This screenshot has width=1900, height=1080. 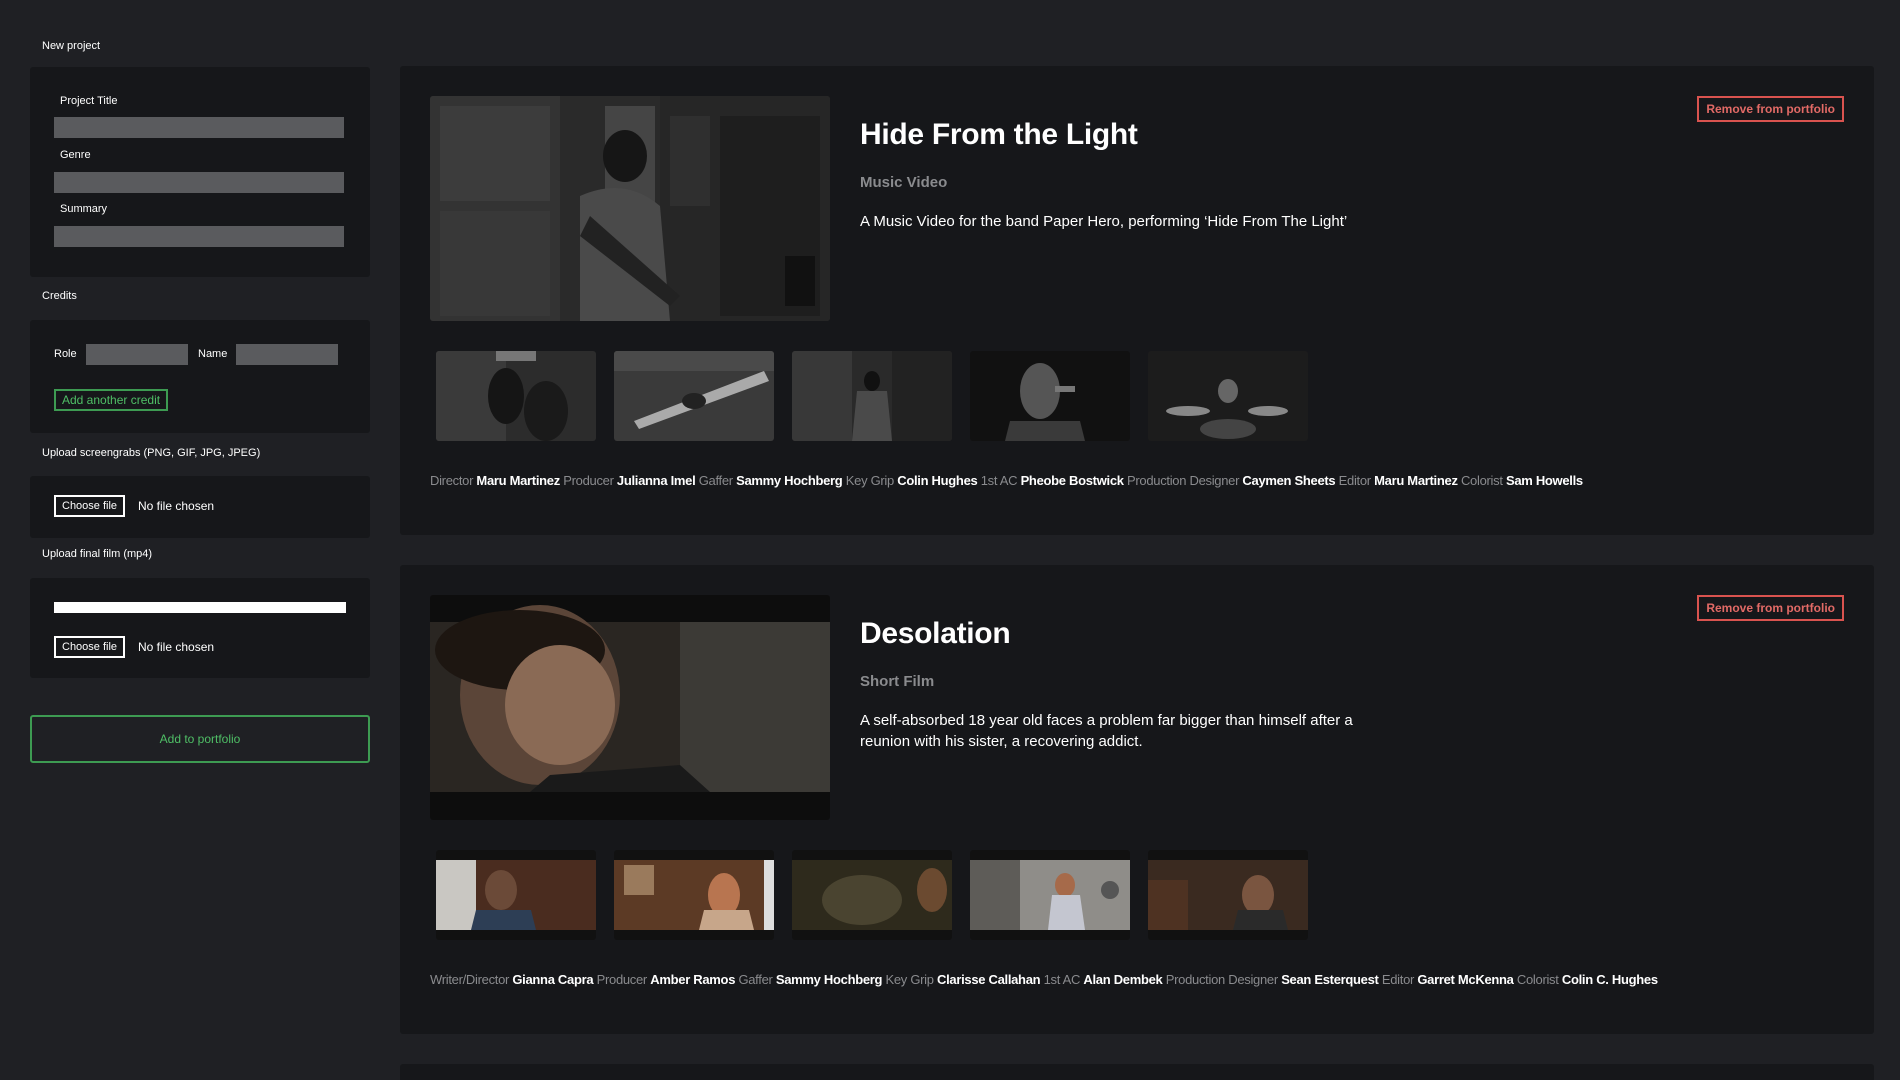 I want to click on credit-name: Colin Hughes, so click(x=937, y=480).